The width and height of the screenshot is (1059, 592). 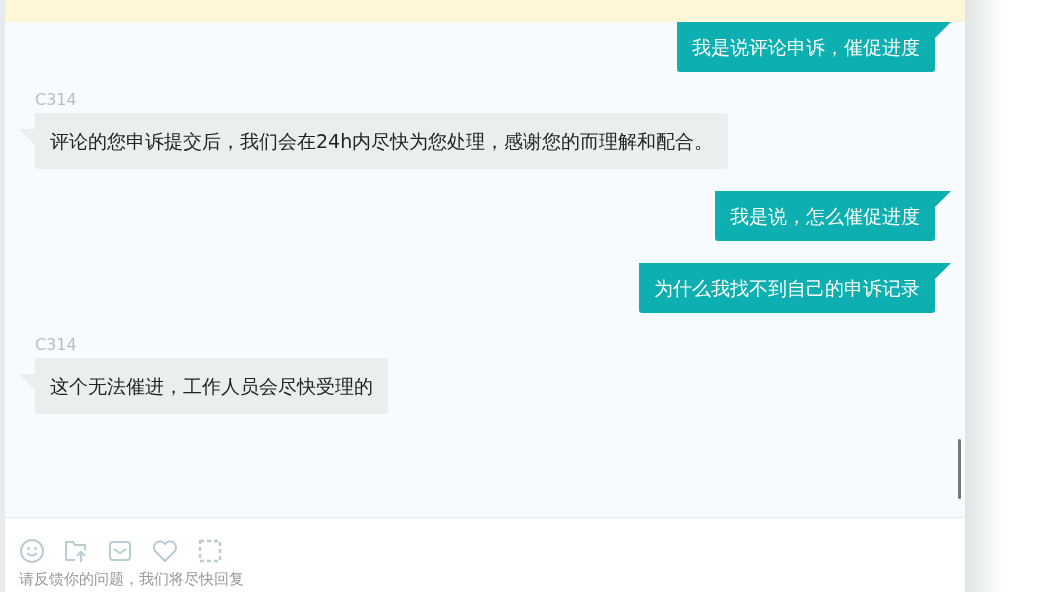 What do you see at coordinates (210, 551) in the screenshot?
I see `screenshot-icon` at bounding box center [210, 551].